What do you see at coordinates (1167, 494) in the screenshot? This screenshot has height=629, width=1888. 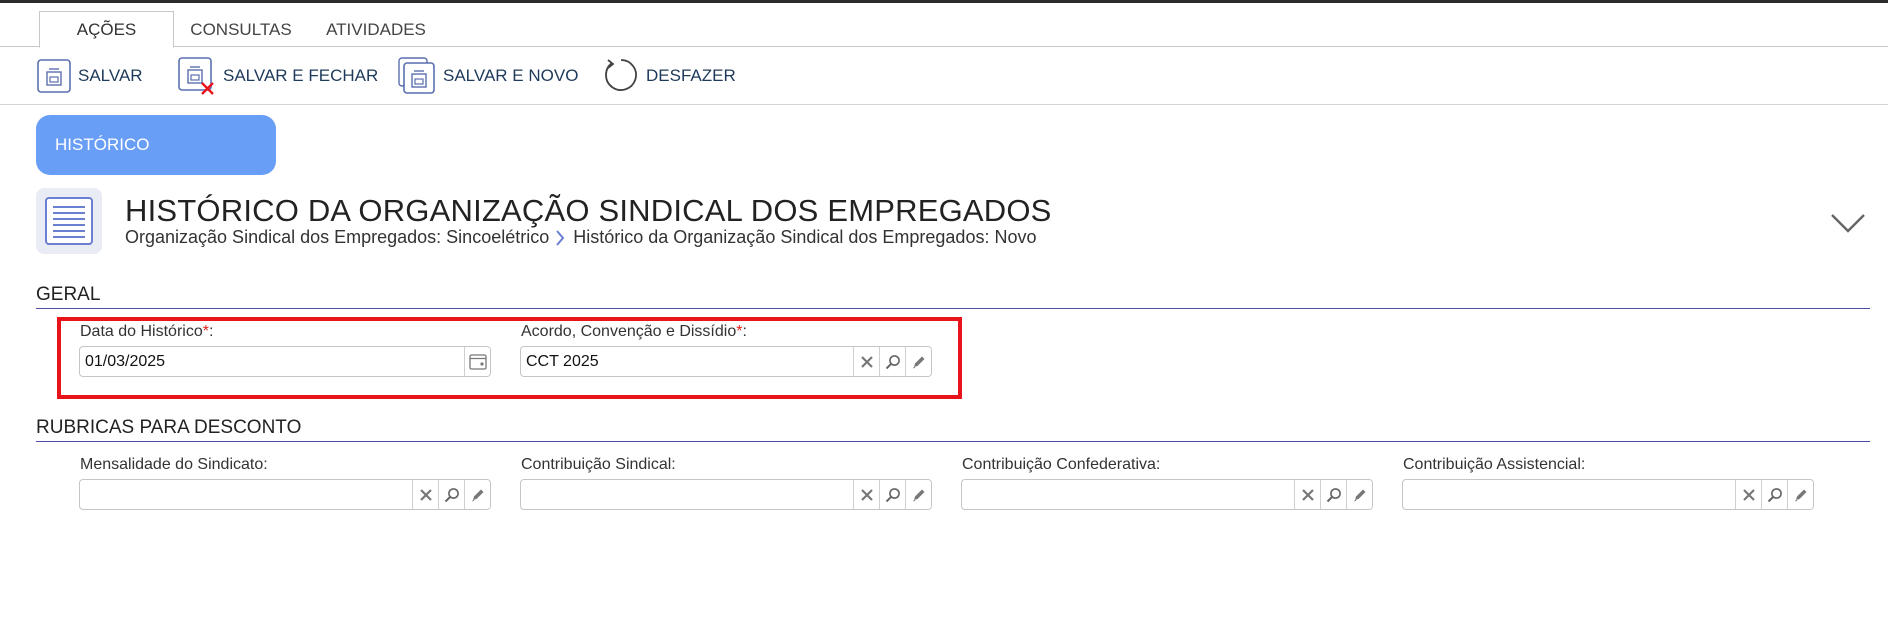 I see `contribuicao-confederativa-field` at bounding box center [1167, 494].